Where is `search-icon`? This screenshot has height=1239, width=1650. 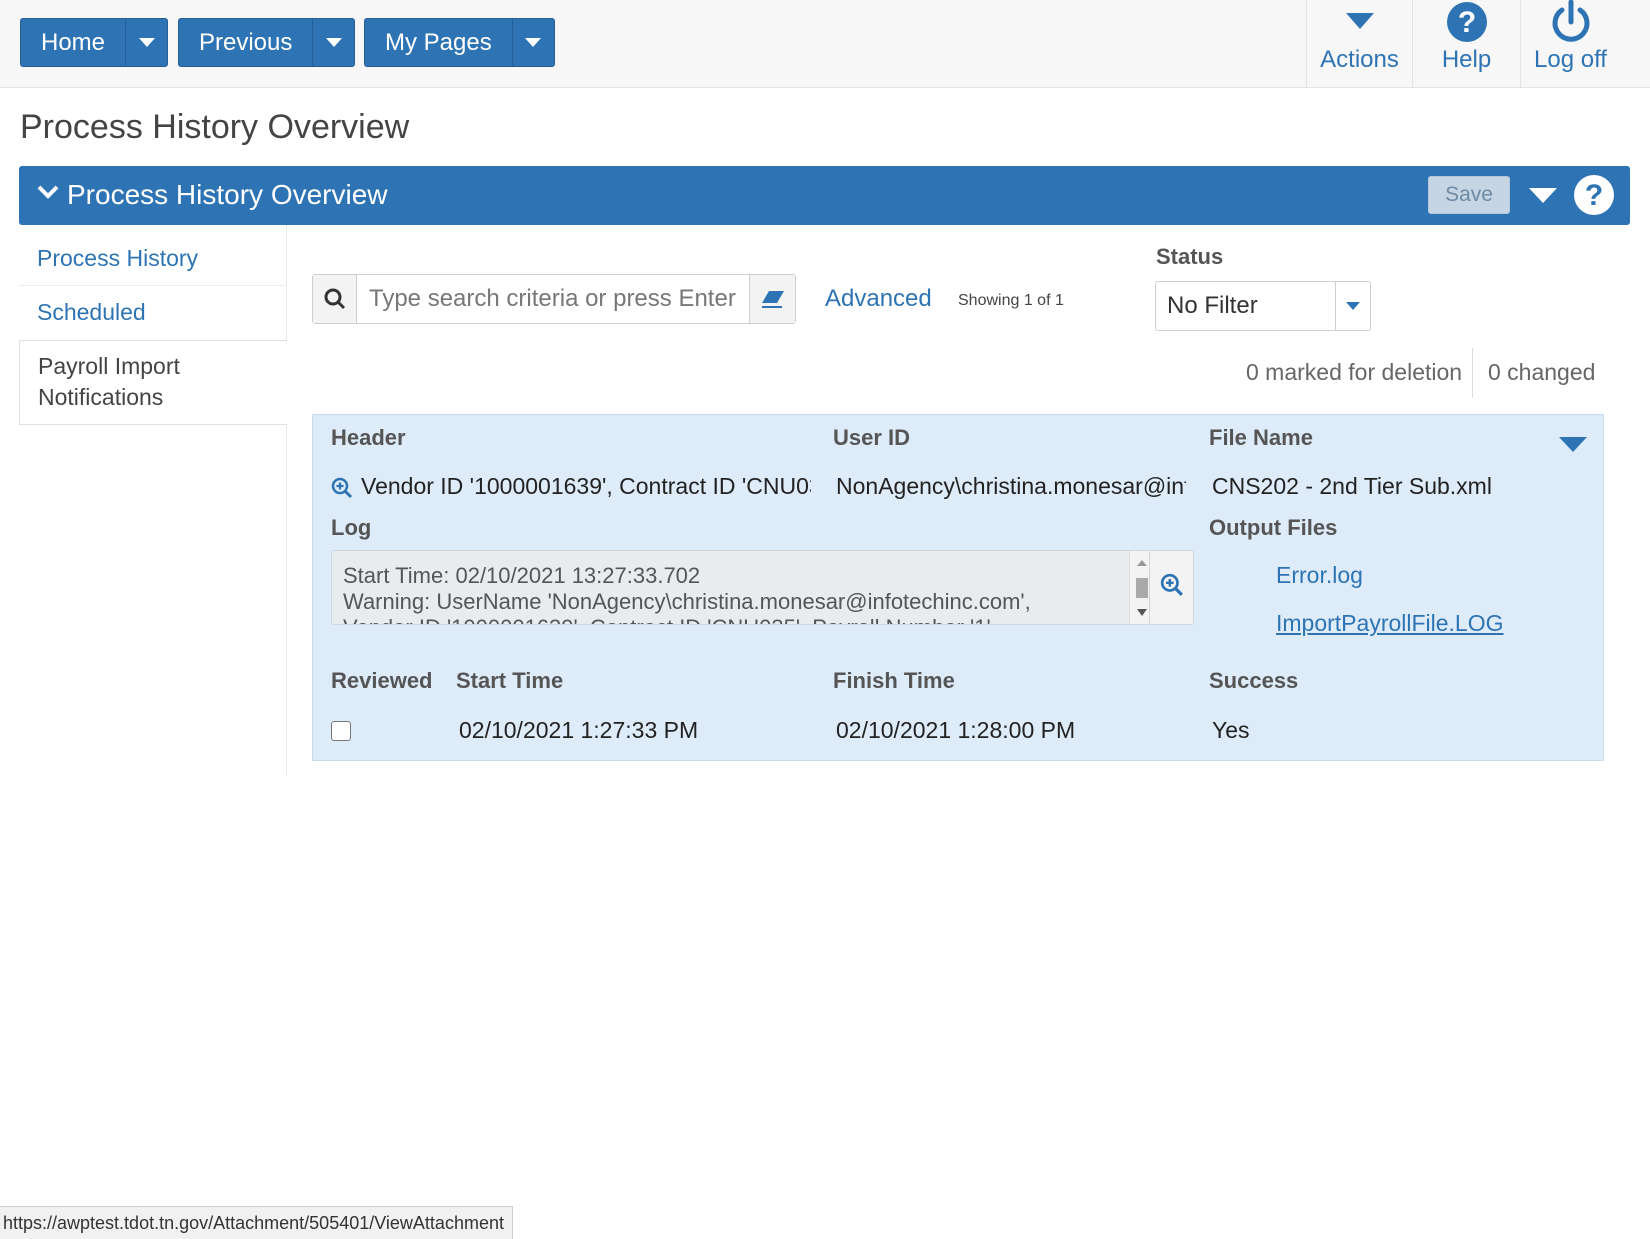 search-icon is located at coordinates (335, 299).